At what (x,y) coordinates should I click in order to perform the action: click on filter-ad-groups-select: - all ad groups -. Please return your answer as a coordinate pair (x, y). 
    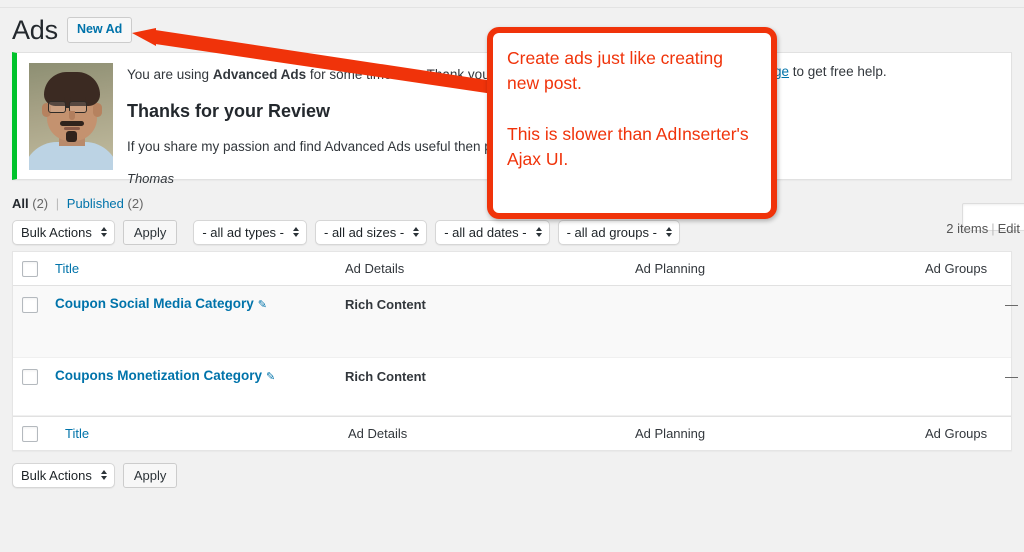
    Looking at the image, I should click on (618, 232).